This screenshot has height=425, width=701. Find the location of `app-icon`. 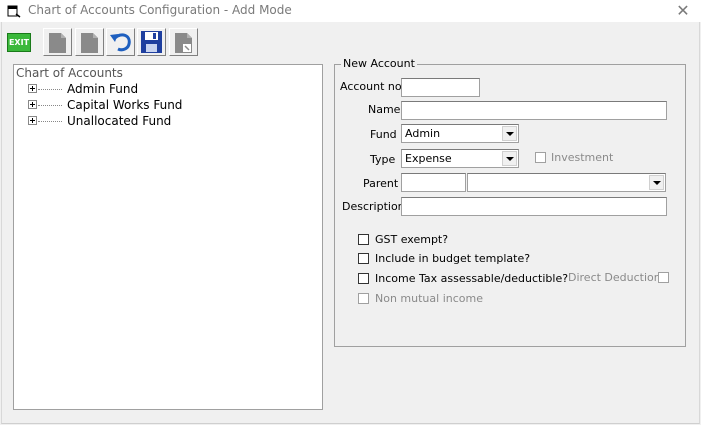

app-icon is located at coordinates (14, 11).